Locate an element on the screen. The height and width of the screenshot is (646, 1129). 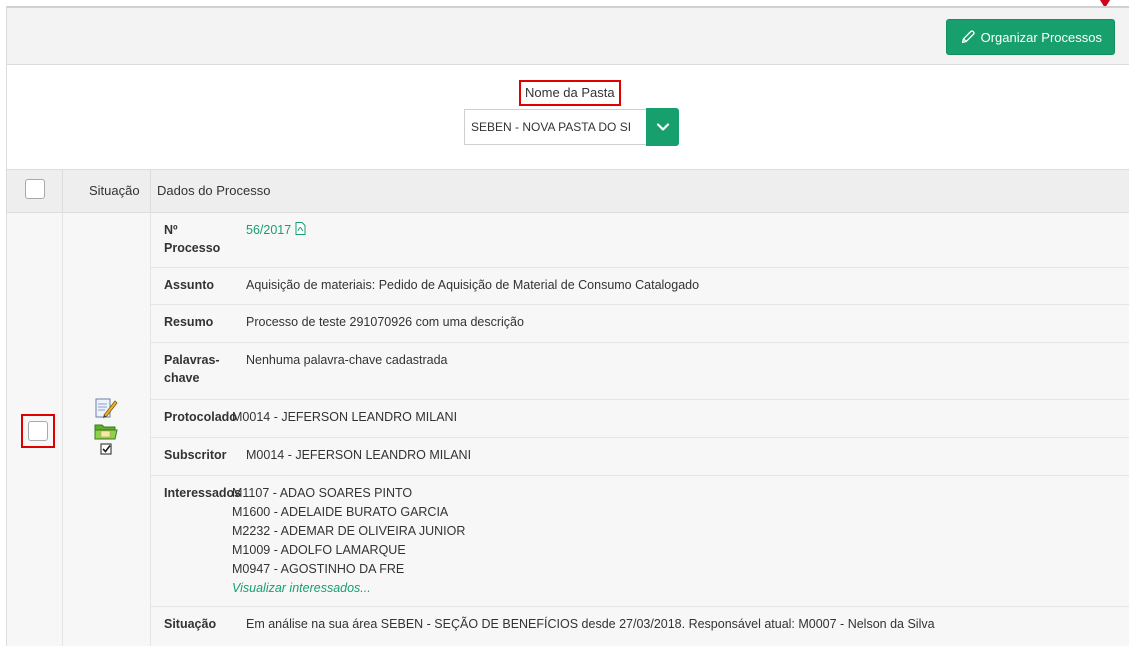
numero-label: Nº Processo is located at coordinates (191, 240).